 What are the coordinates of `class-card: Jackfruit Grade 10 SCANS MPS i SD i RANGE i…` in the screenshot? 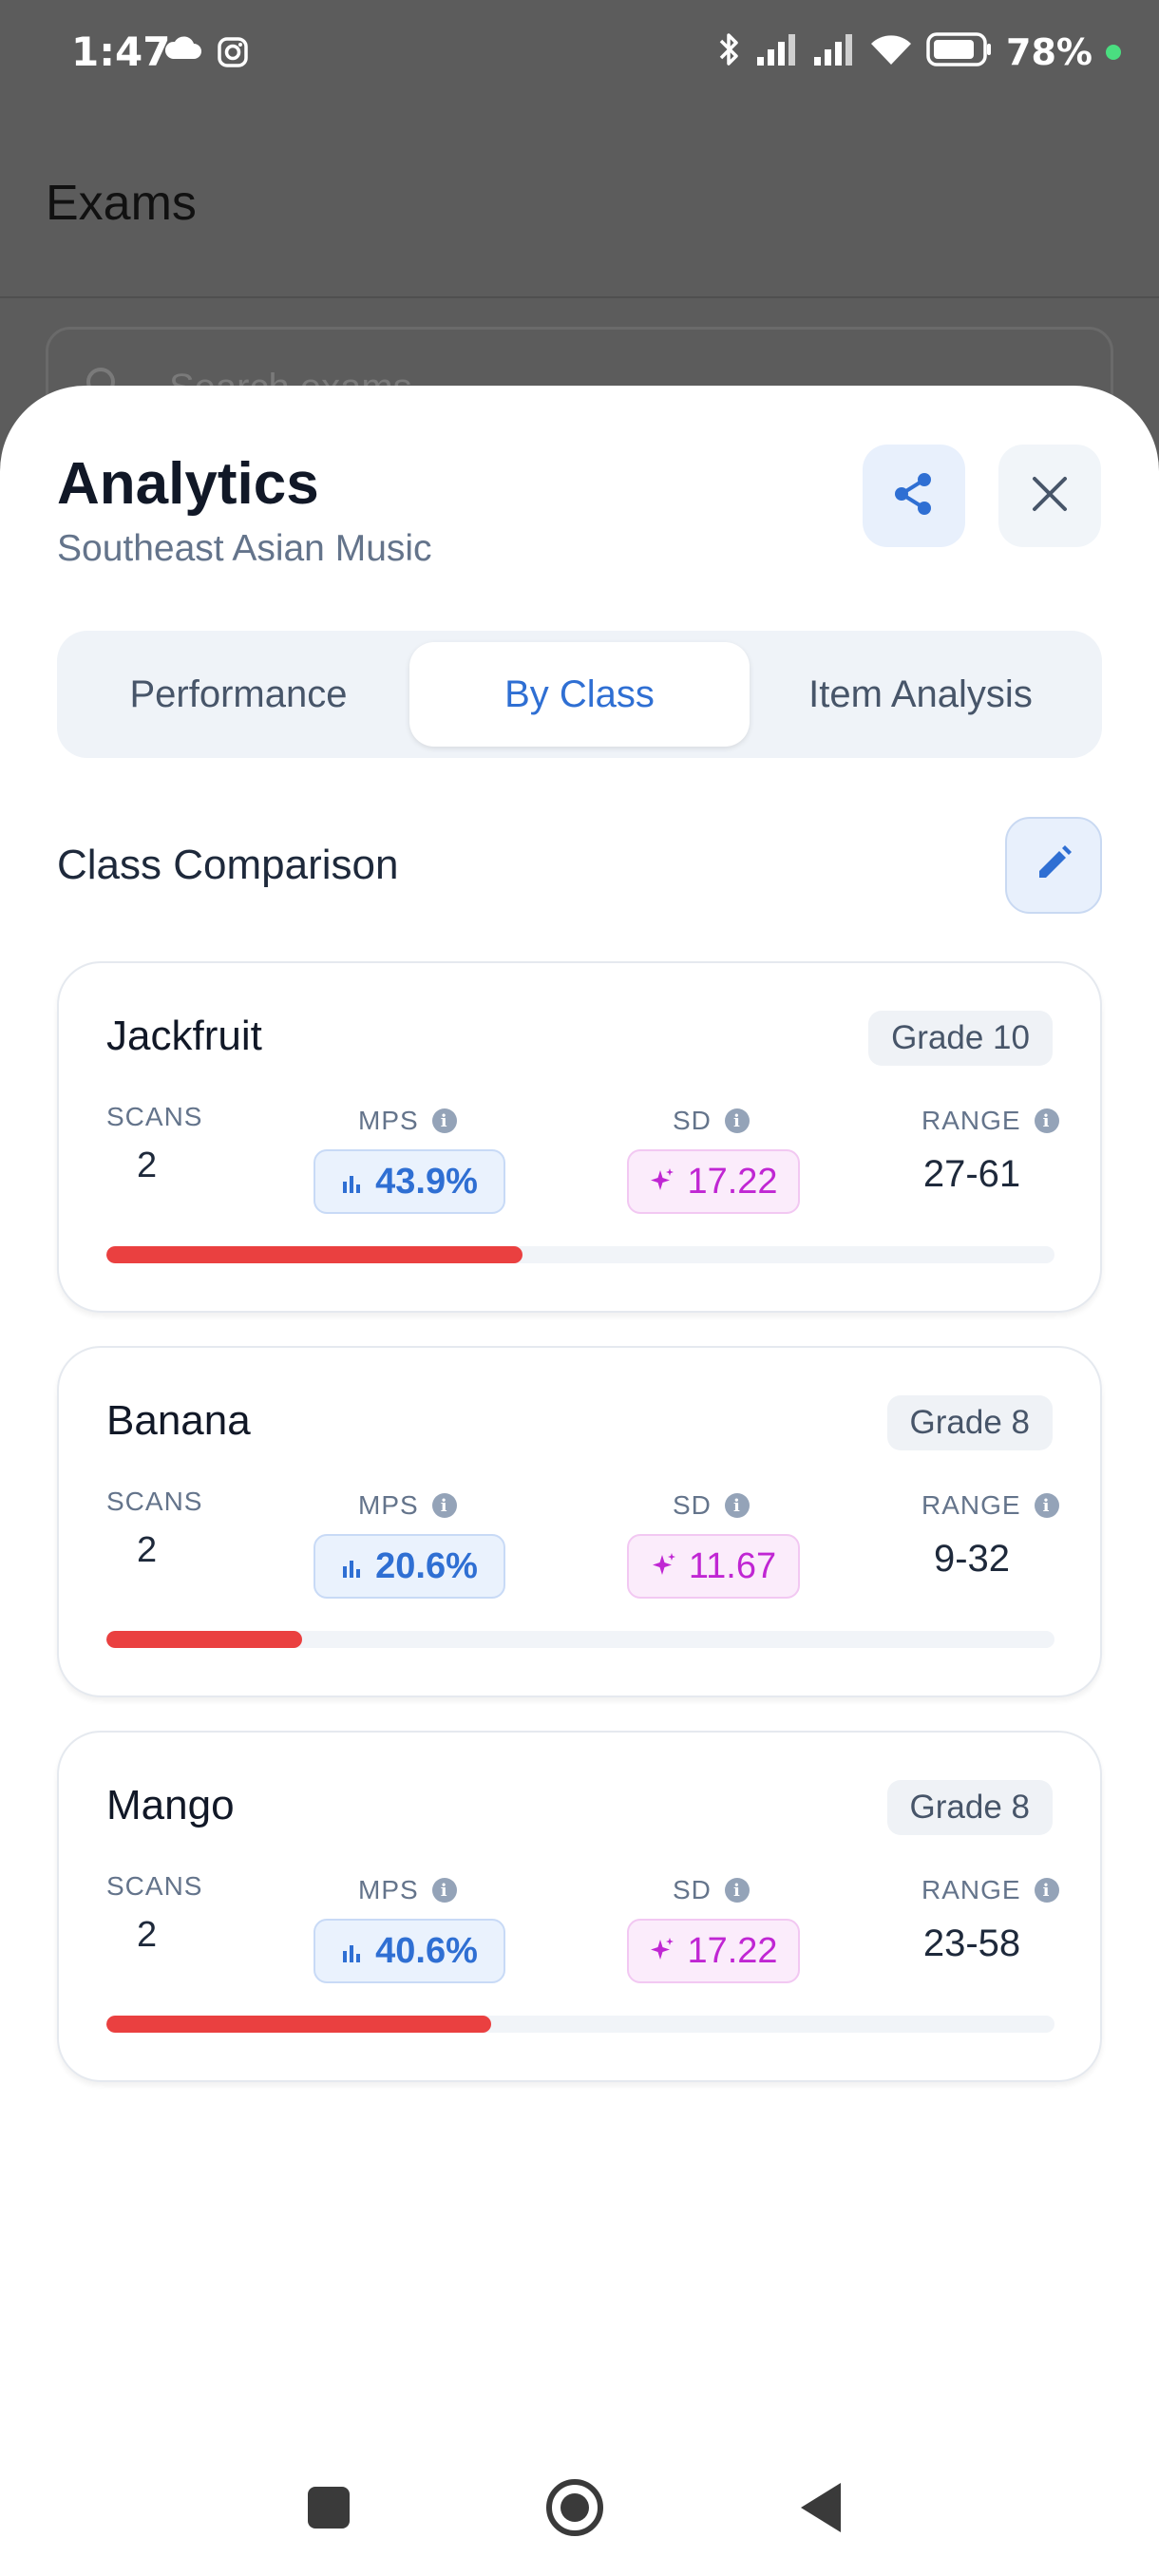 It's located at (579, 1137).